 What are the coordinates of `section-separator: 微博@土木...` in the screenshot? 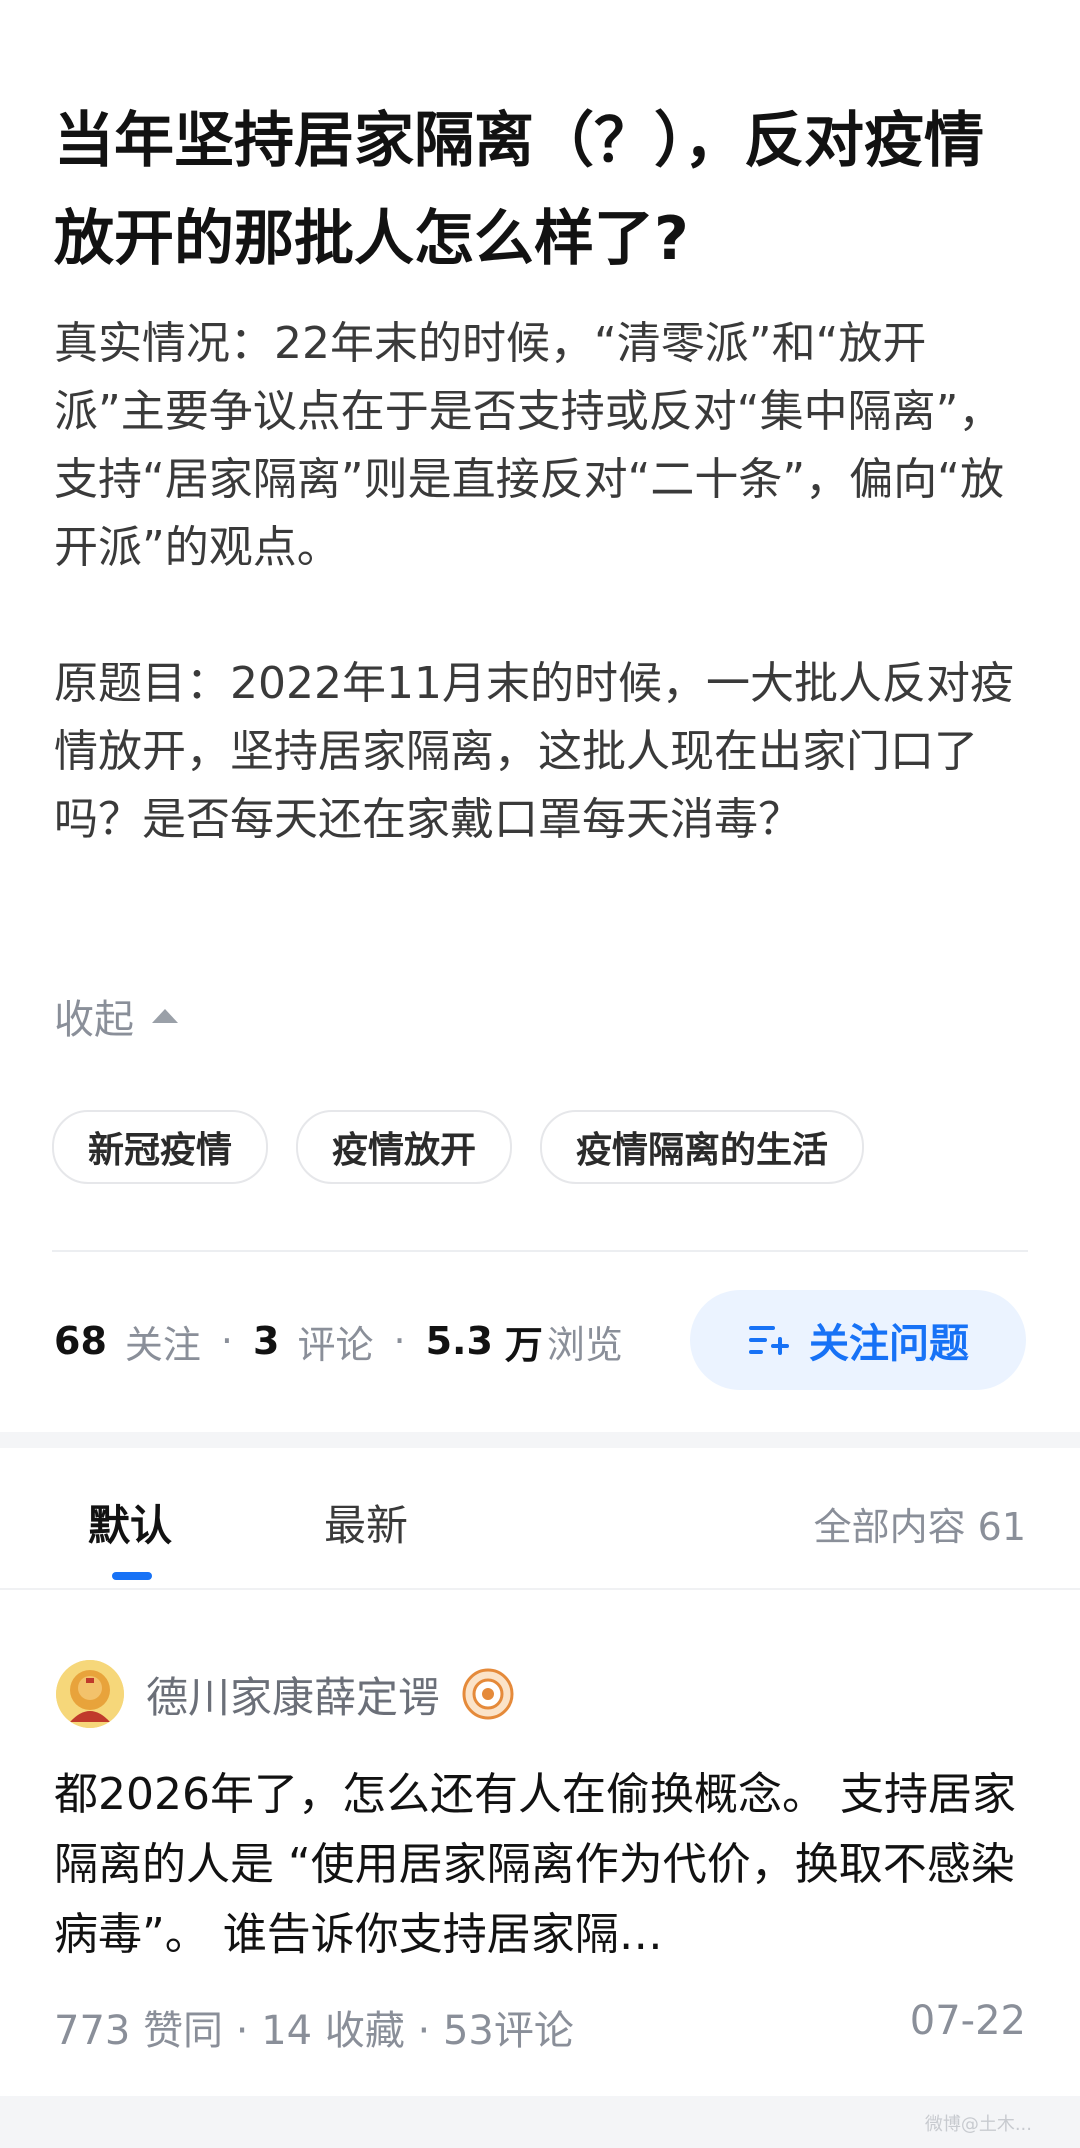 It's located at (540, 2122).